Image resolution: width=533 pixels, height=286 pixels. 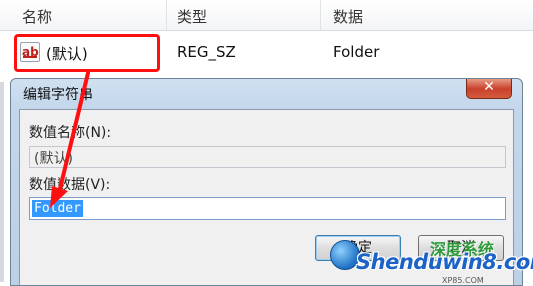 What do you see at coordinates (267, 157) in the screenshot?
I see `value-name-field: (默认)` at bounding box center [267, 157].